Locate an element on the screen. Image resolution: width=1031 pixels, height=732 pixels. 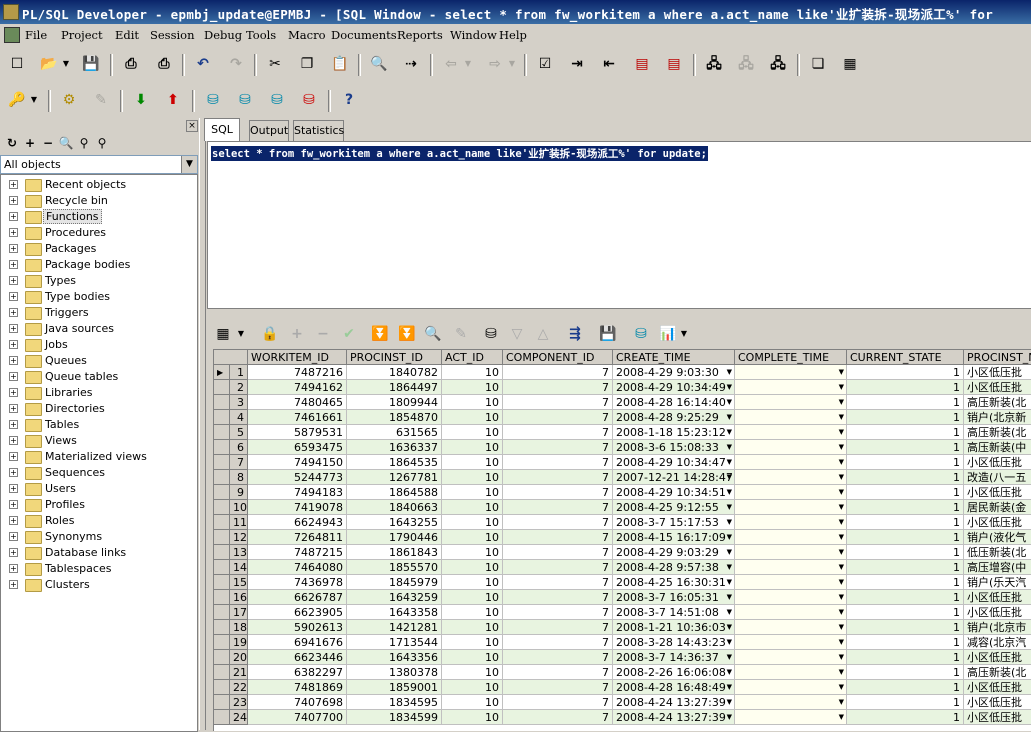
tree-item: + Libraries is located at coordinates (99, 393).